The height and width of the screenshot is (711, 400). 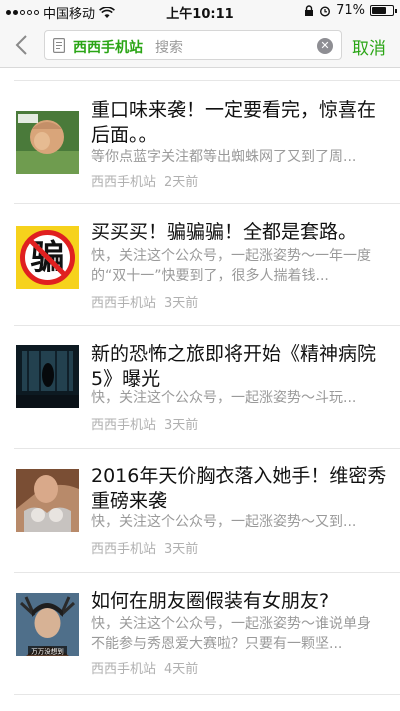 I want to click on search-header: 西西手机站 搜索 ✕ 取消, so click(x=200, y=45).